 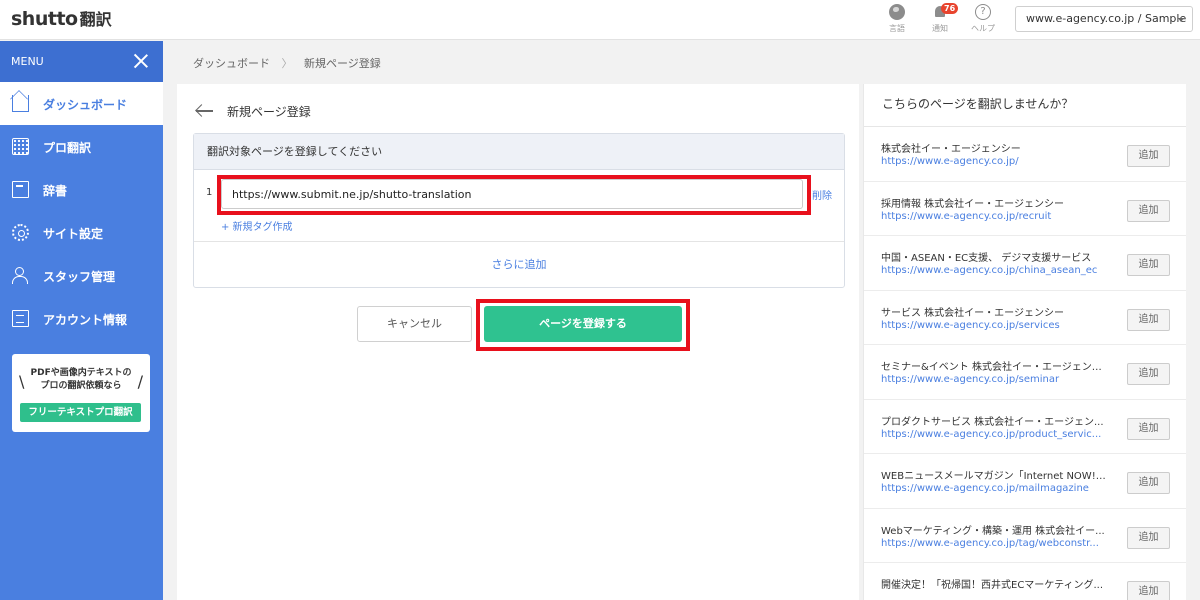 What do you see at coordinates (22, 381) in the screenshot?
I see `promo-slash-left: \` at bounding box center [22, 381].